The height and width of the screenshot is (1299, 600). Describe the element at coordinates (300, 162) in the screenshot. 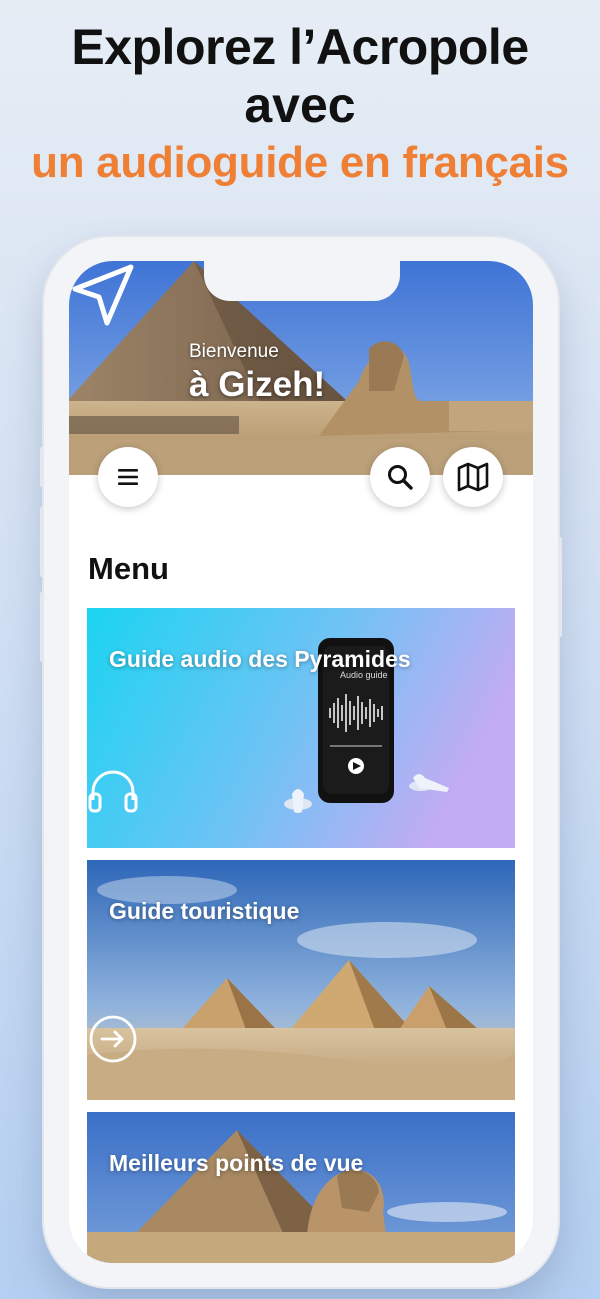

I see `promo-line-3: un audioguide en français` at that location.